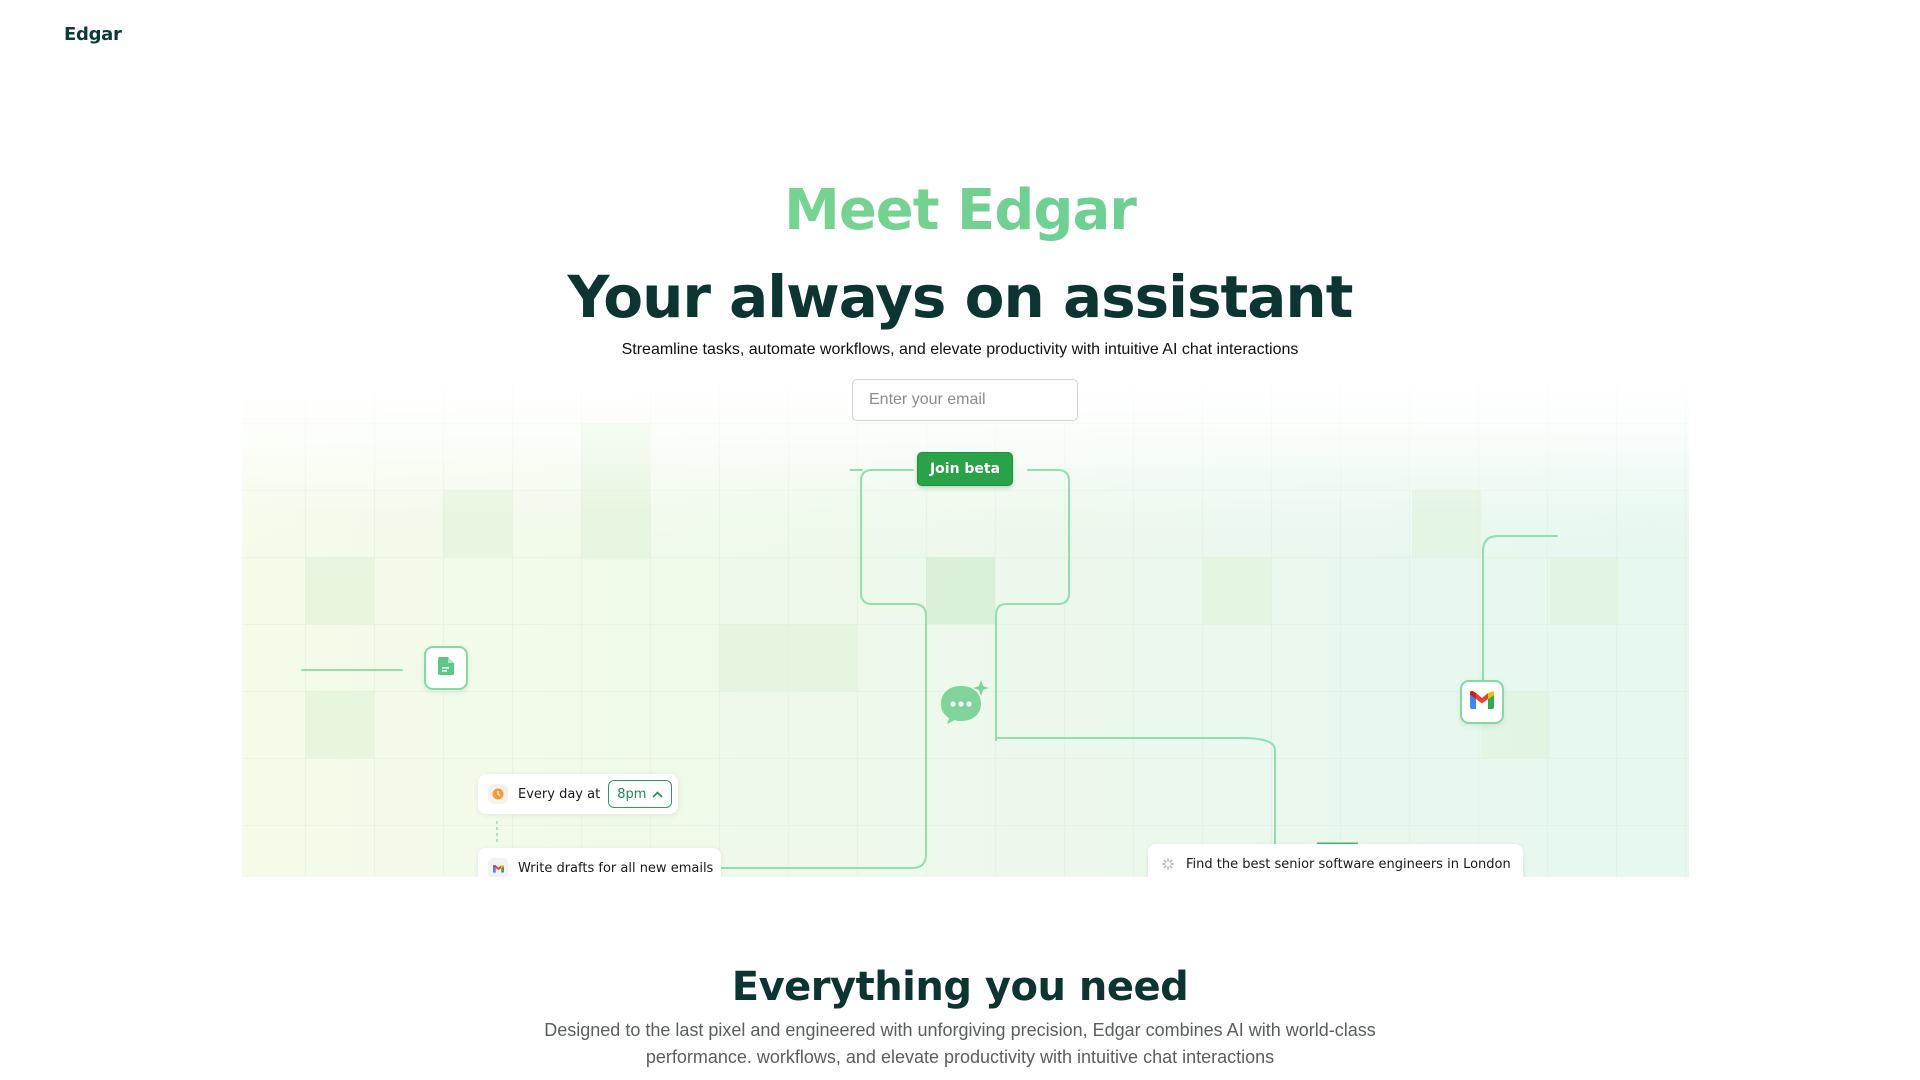  I want to click on gmail-small-icon, so click(498, 867).